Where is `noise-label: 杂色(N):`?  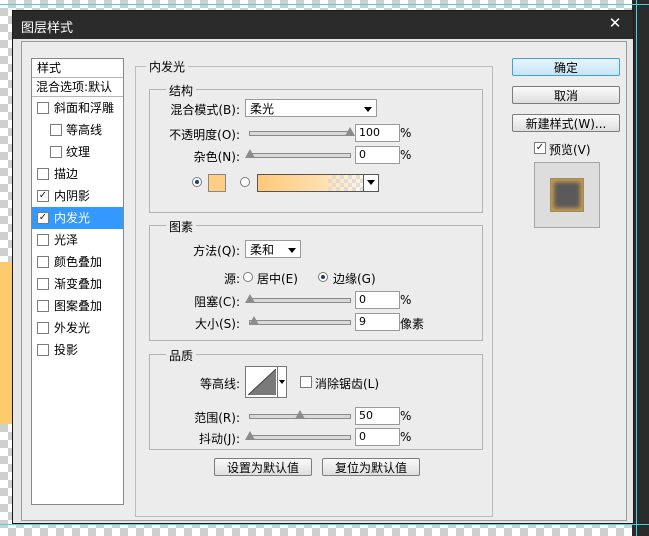
noise-label: 杂色(N): is located at coordinates (216, 157).